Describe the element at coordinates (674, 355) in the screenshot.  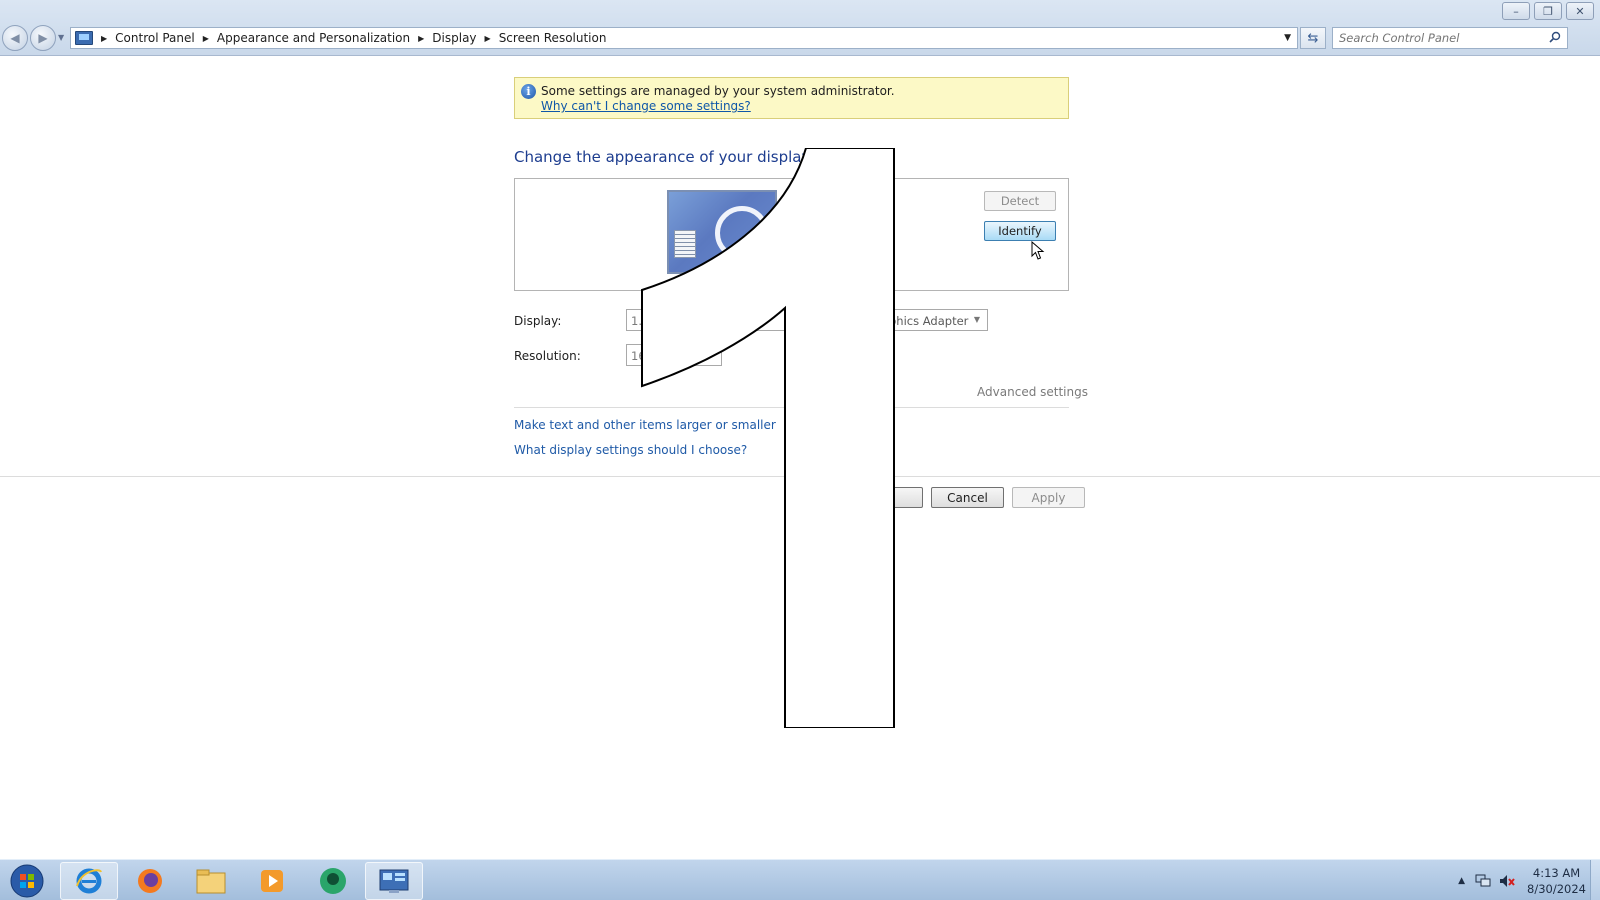
I see `resolution-select: 16` at that location.